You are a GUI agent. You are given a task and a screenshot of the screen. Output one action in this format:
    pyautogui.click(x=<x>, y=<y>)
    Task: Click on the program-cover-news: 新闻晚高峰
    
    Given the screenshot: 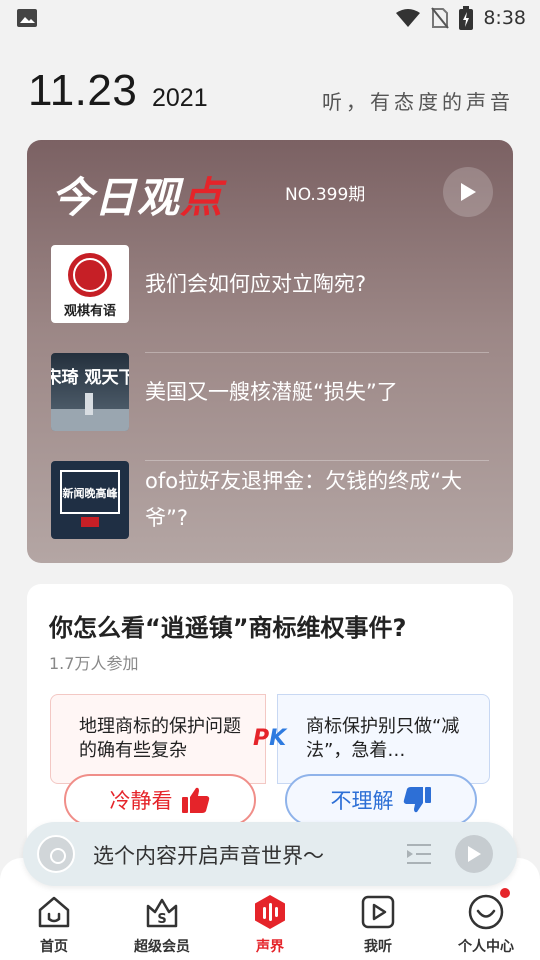 What is the action you would take?
    pyautogui.click(x=90, y=500)
    